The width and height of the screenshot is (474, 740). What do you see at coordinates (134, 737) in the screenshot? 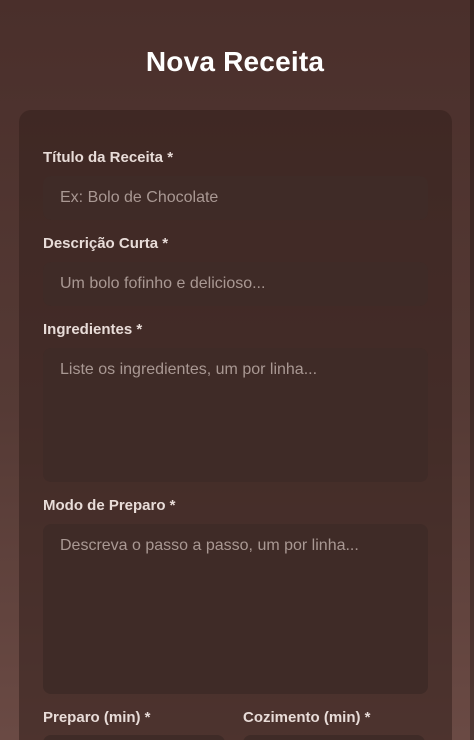
I see `prep-time-input` at bounding box center [134, 737].